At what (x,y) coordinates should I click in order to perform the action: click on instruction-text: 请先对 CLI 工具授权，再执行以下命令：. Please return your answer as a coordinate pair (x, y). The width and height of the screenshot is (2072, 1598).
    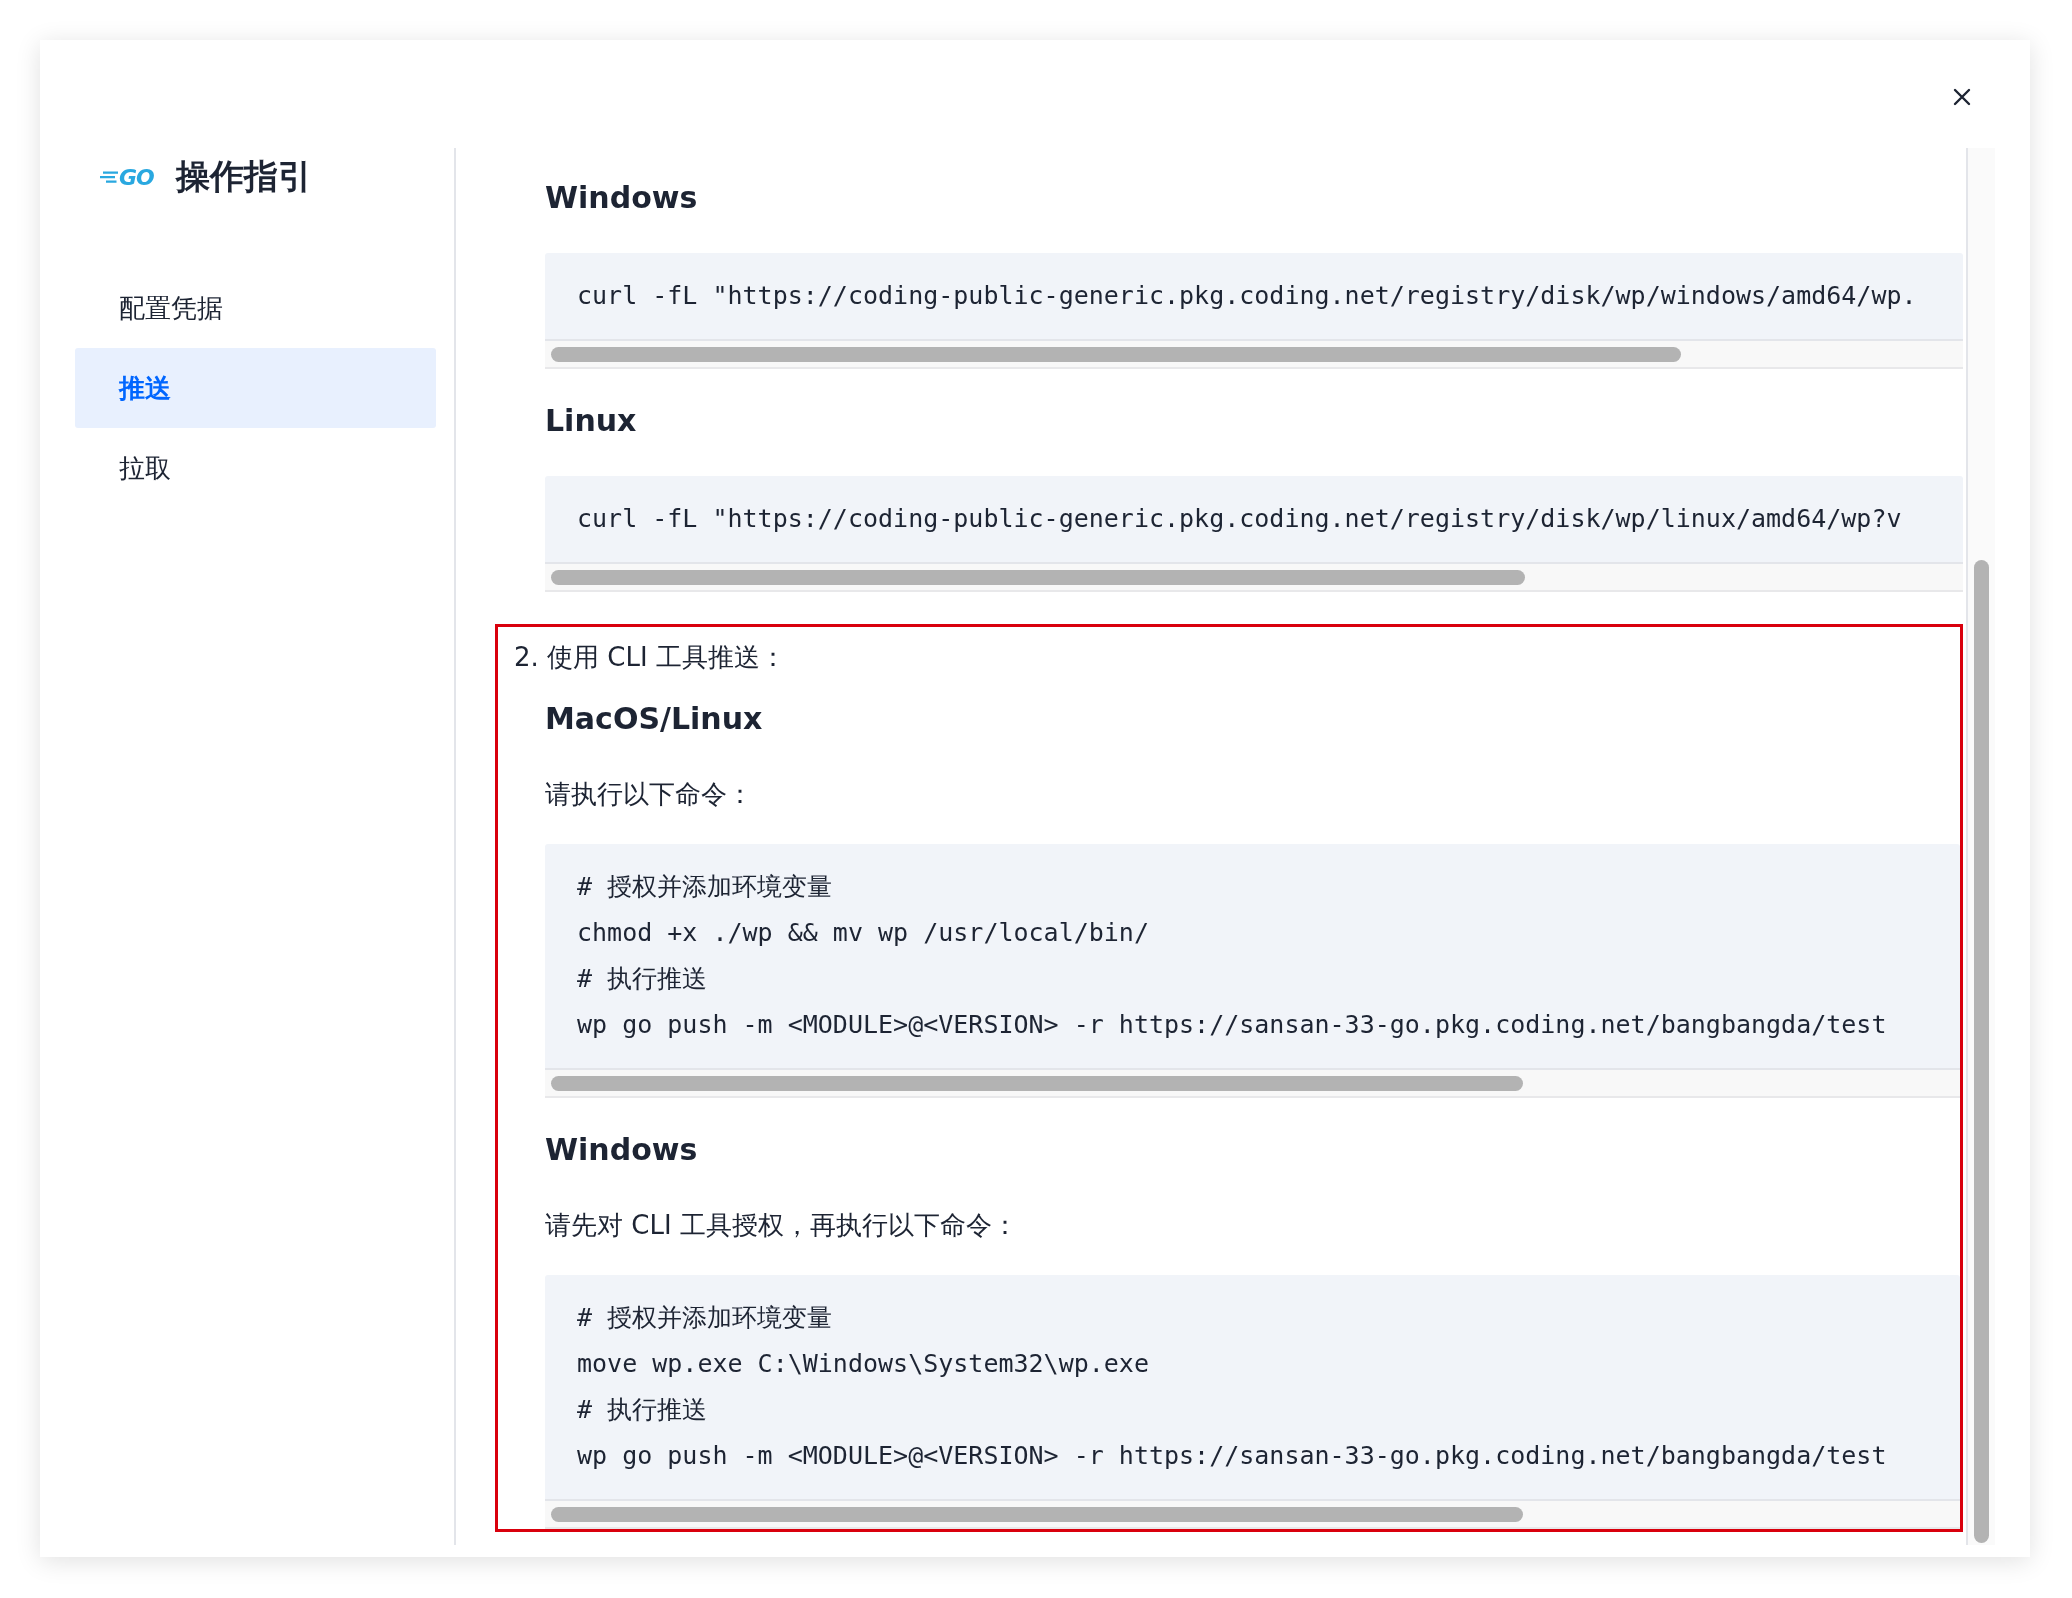
    Looking at the image, I should click on (782, 1225).